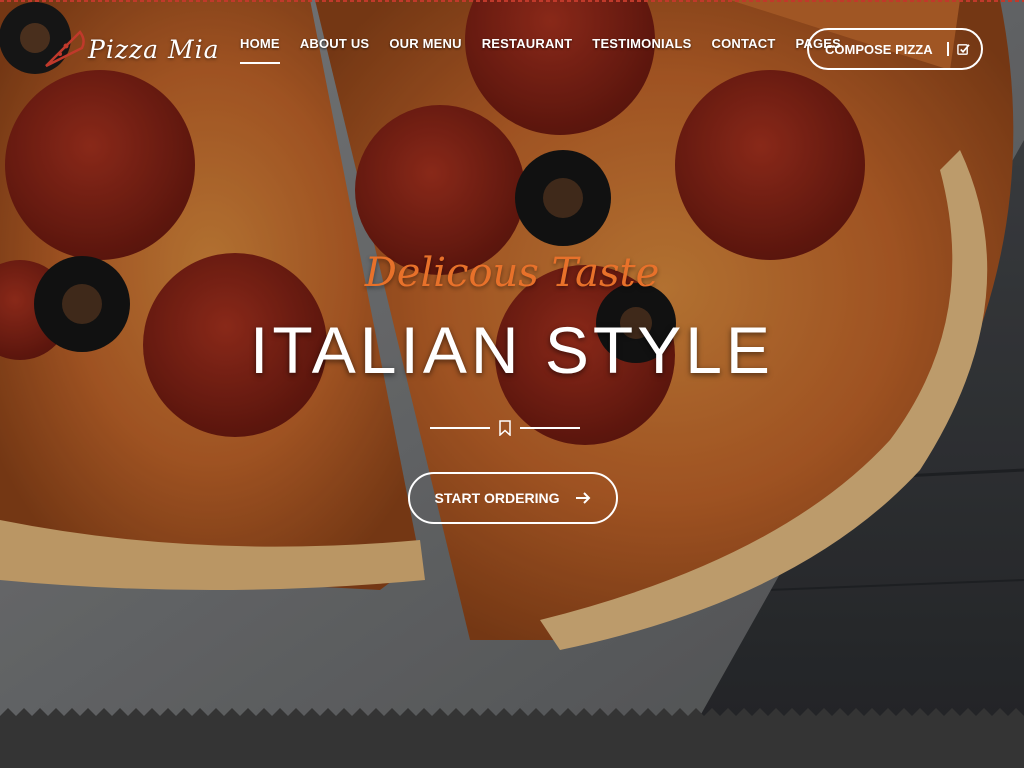 This screenshot has height=768, width=1024. I want to click on check-square-icon, so click(963, 49).